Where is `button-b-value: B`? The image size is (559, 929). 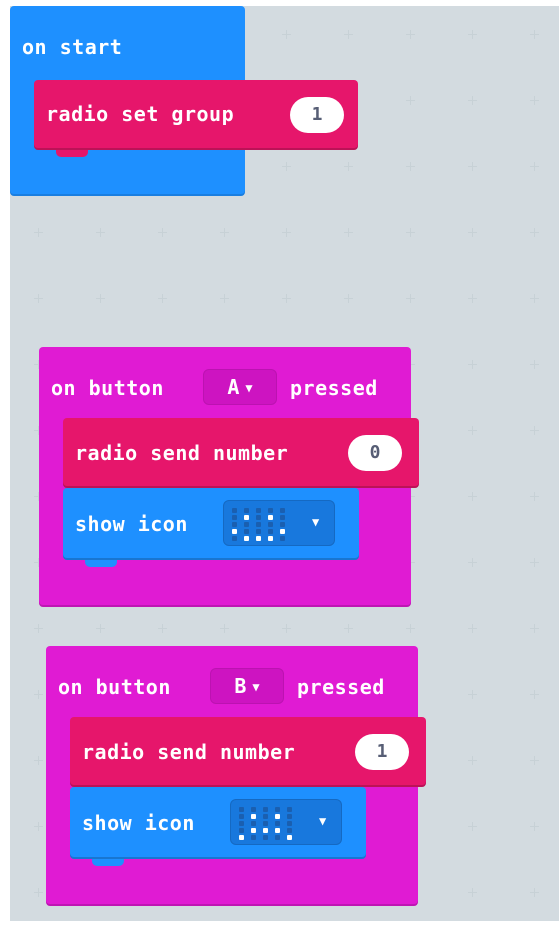 button-b-value: B is located at coordinates (240, 686).